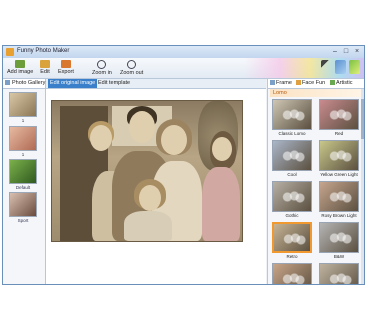  I want to click on toolbar: Add image Edit Export Zoom in Zoom out, so click(183, 68).